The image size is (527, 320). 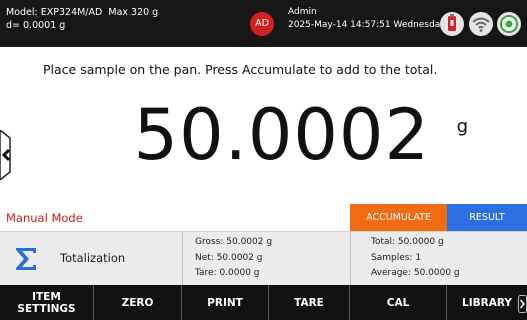 I want to click on print-button: PRINT, so click(x=225, y=302).